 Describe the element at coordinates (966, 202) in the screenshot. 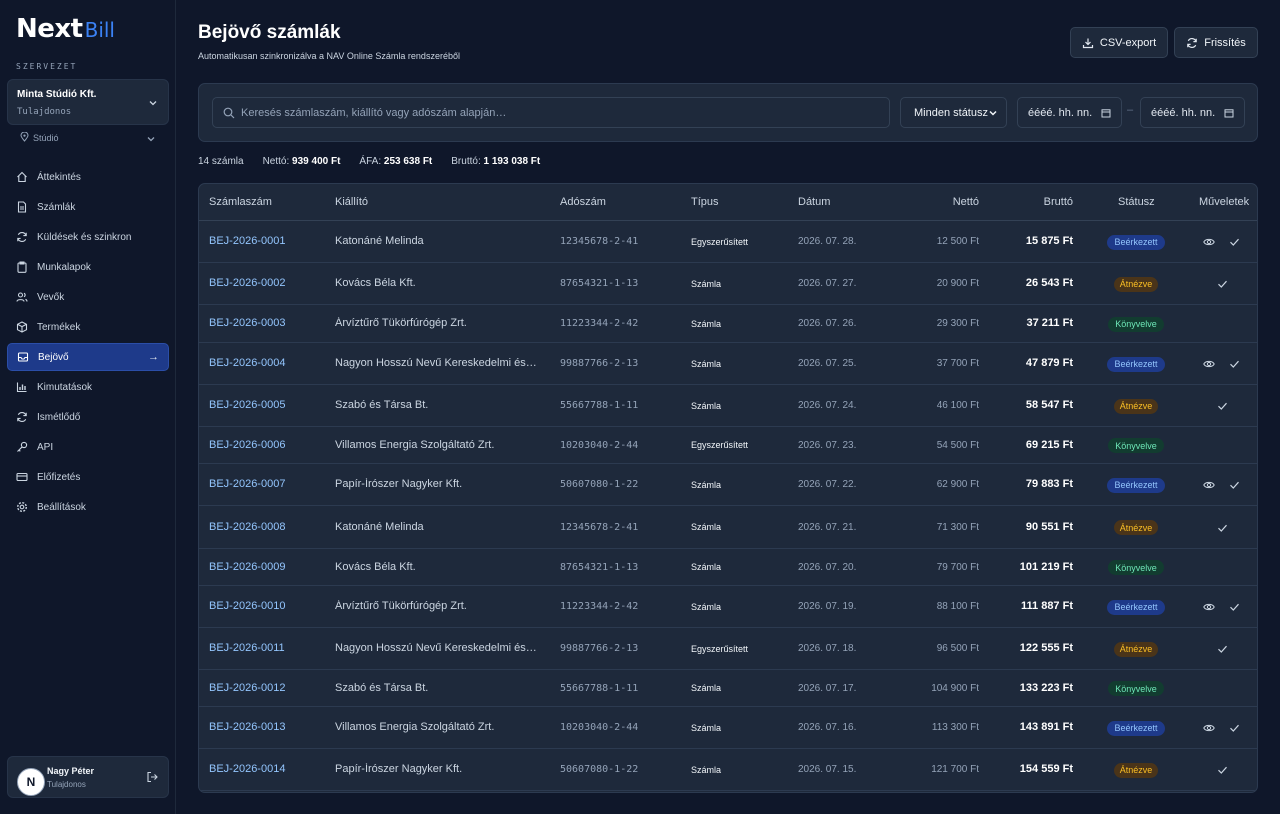

I see `col-net: Nettó` at that location.